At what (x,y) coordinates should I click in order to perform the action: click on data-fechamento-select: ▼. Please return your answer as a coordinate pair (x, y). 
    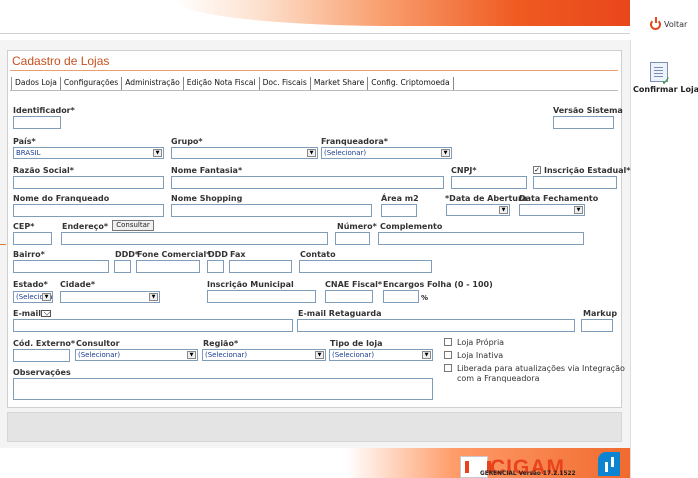
    Looking at the image, I should click on (552, 210).